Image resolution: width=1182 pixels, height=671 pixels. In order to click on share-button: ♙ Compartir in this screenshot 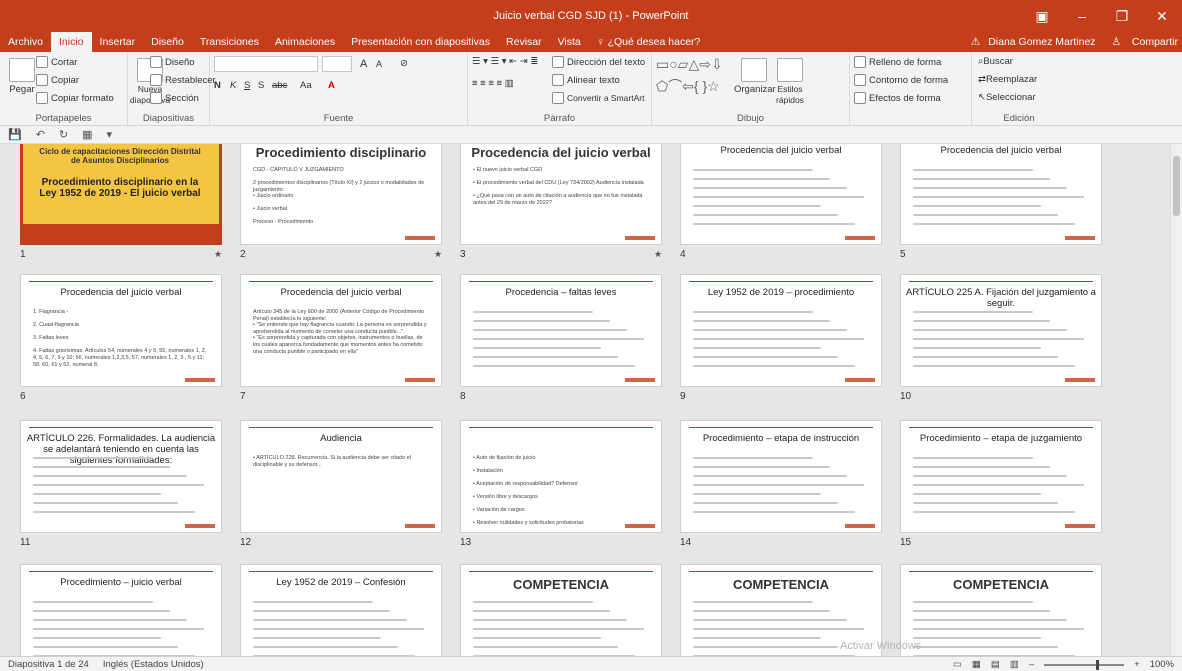, I will do `click(1141, 42)`.